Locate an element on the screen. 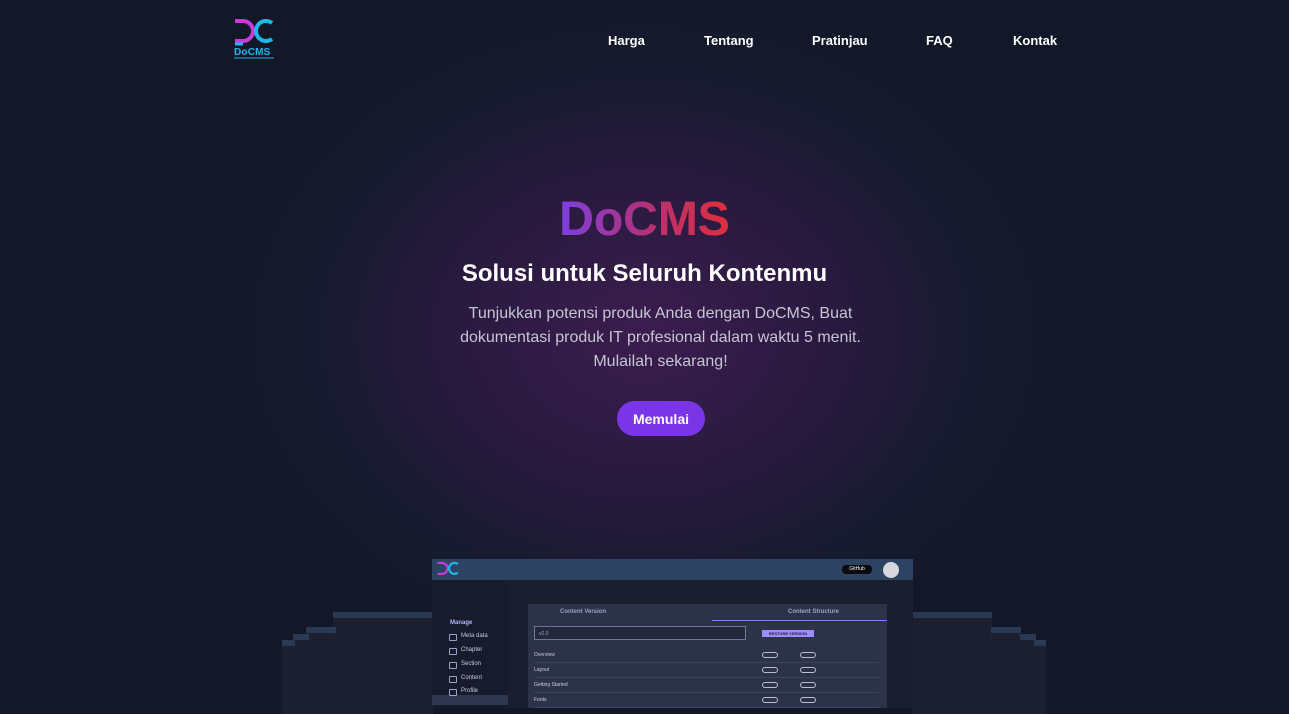 Image resolution: width=1289 pixels, height=714 pixels. main-nav: Harga Tentang Pratinjau FAQ Kontak is located at coordinates (644, 41).